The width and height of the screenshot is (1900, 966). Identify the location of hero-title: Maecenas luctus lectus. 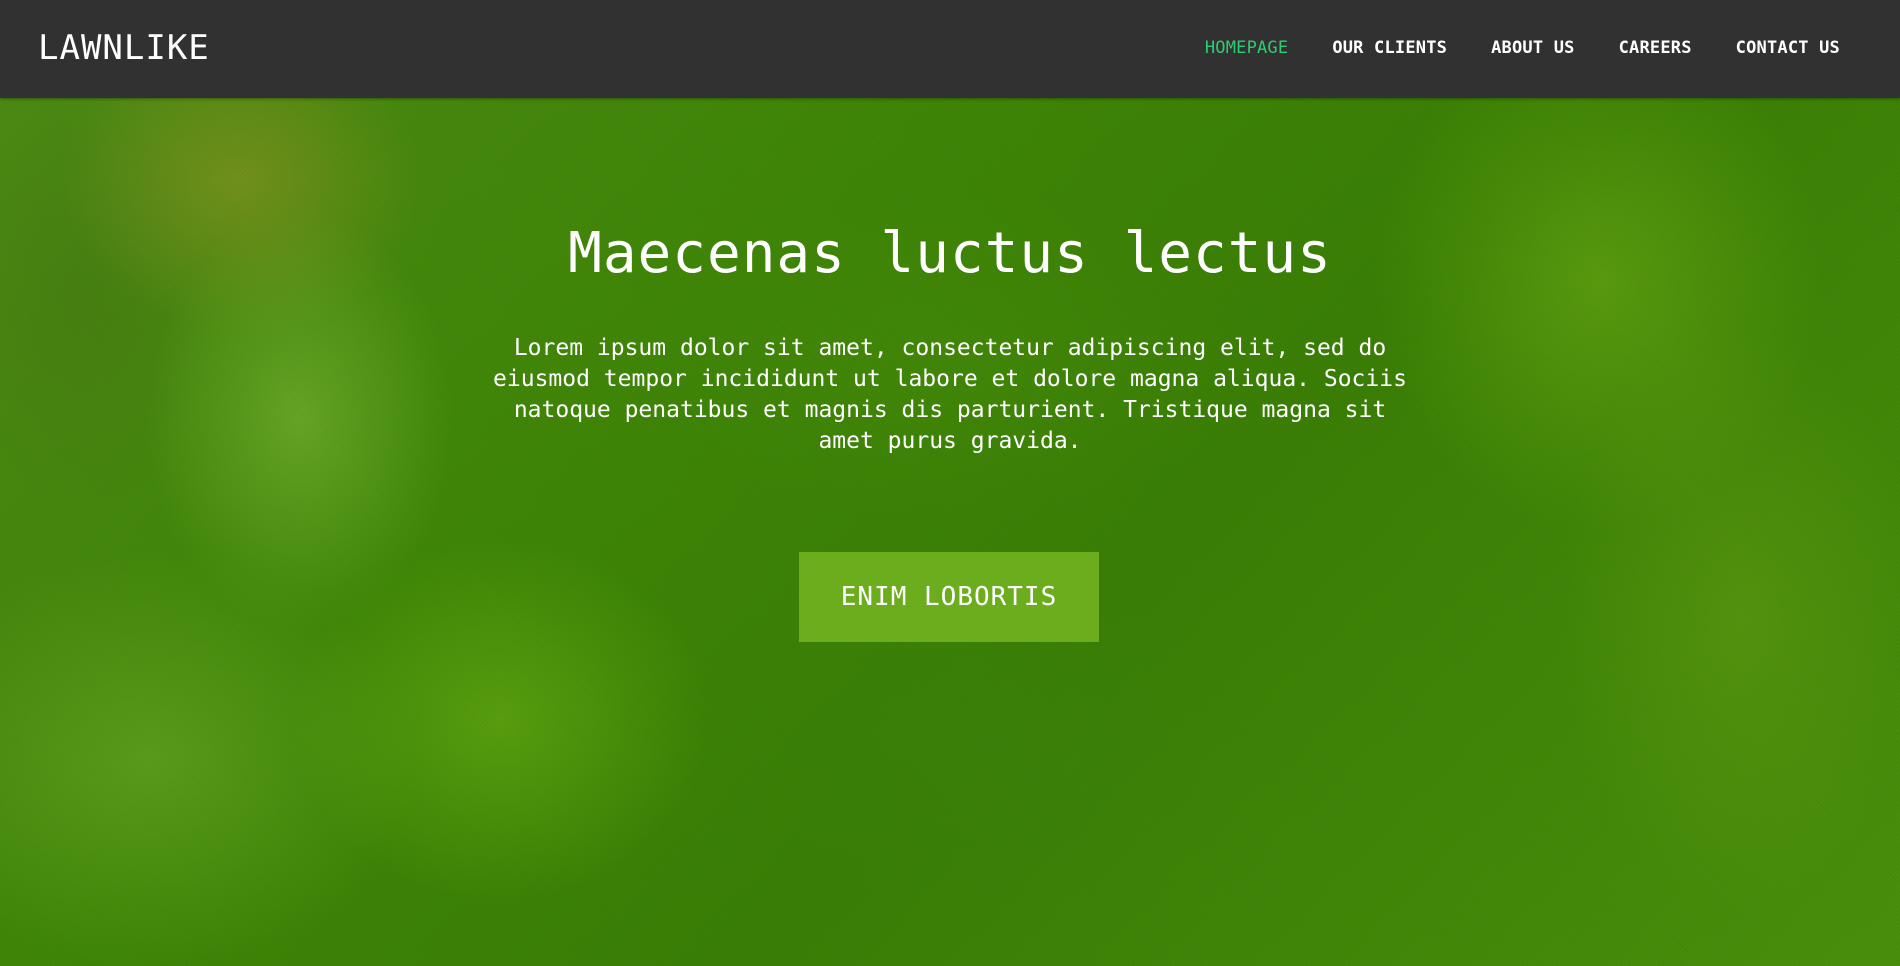
(950, 253).